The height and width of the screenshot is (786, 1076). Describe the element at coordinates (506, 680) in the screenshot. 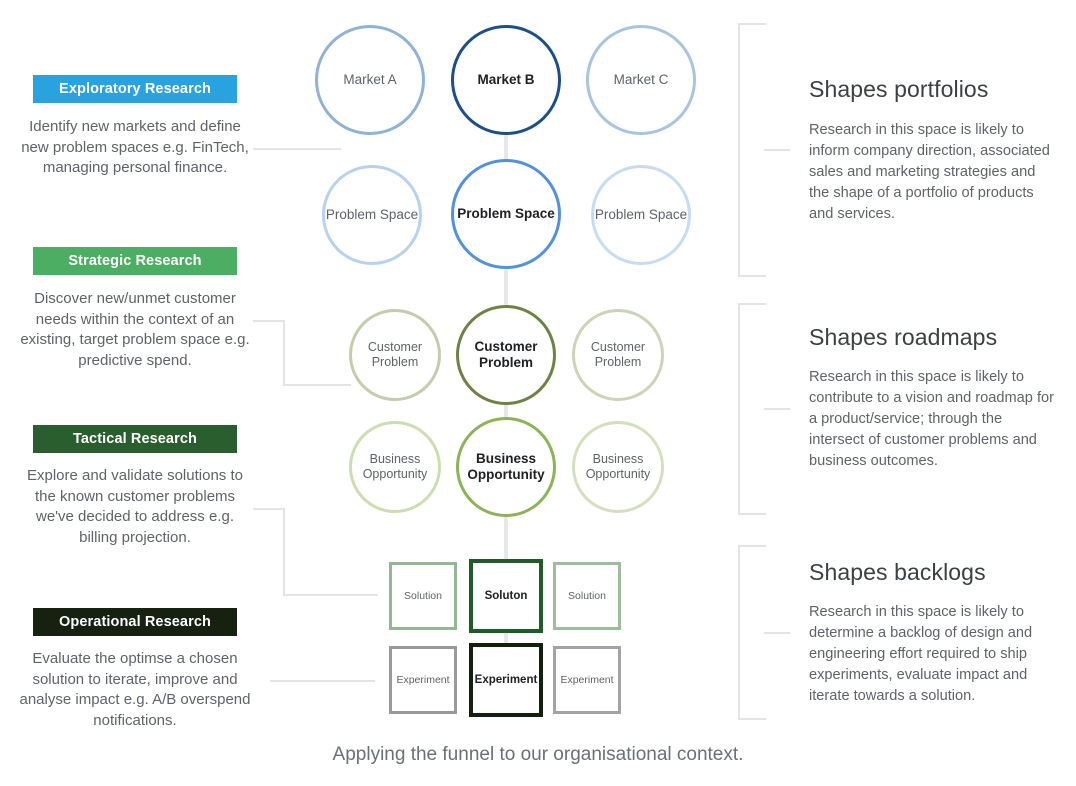

I see `node-experiment-b: Experiment` at that location.